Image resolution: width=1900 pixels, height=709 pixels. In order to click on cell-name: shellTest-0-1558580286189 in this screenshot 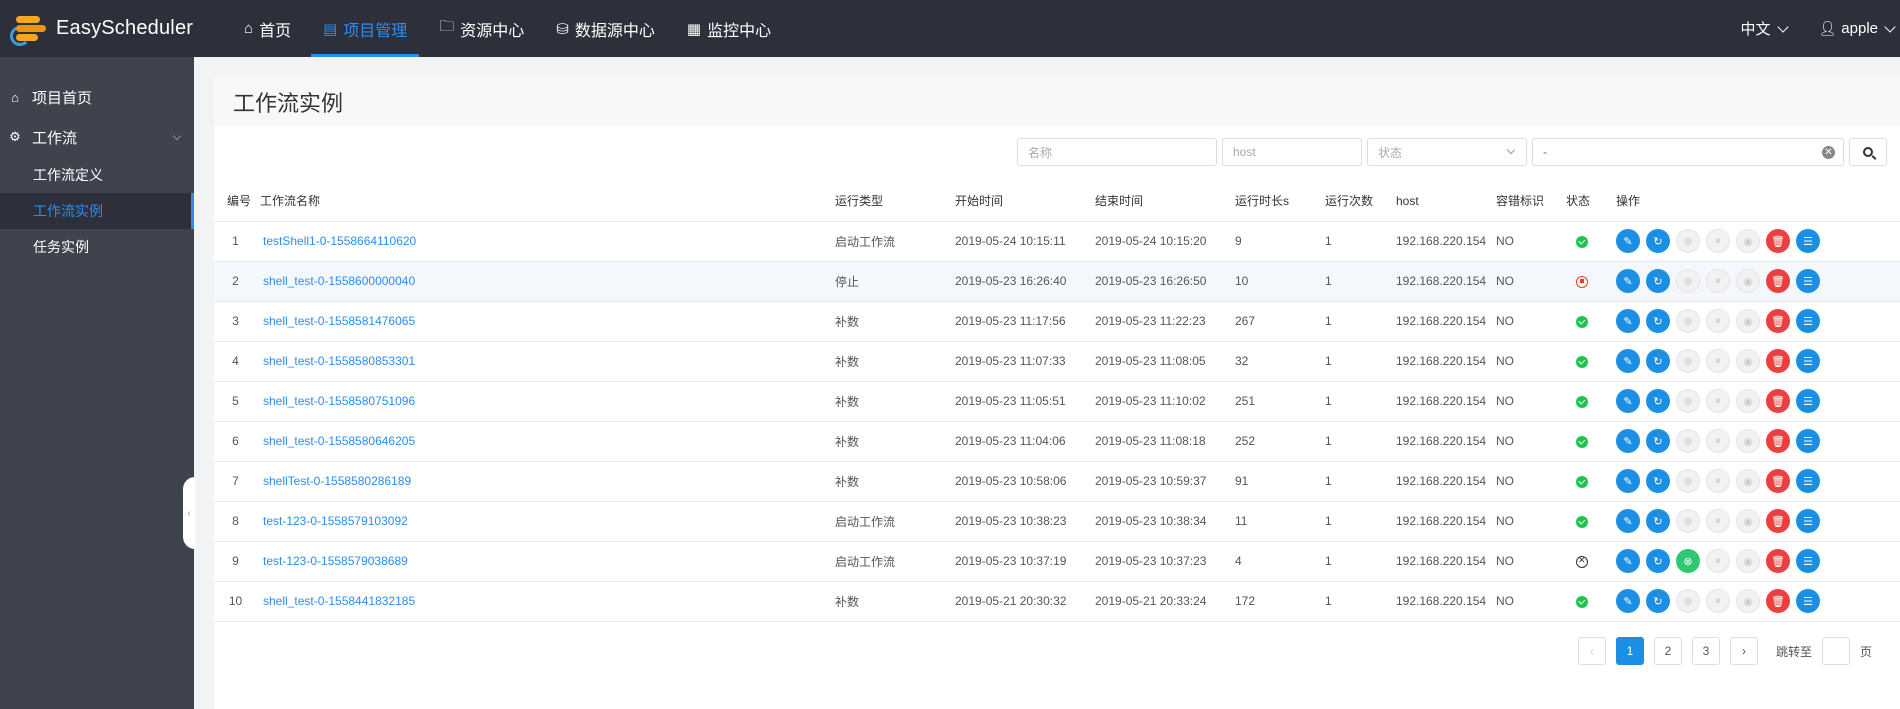, I will do `click(546, 481)`.